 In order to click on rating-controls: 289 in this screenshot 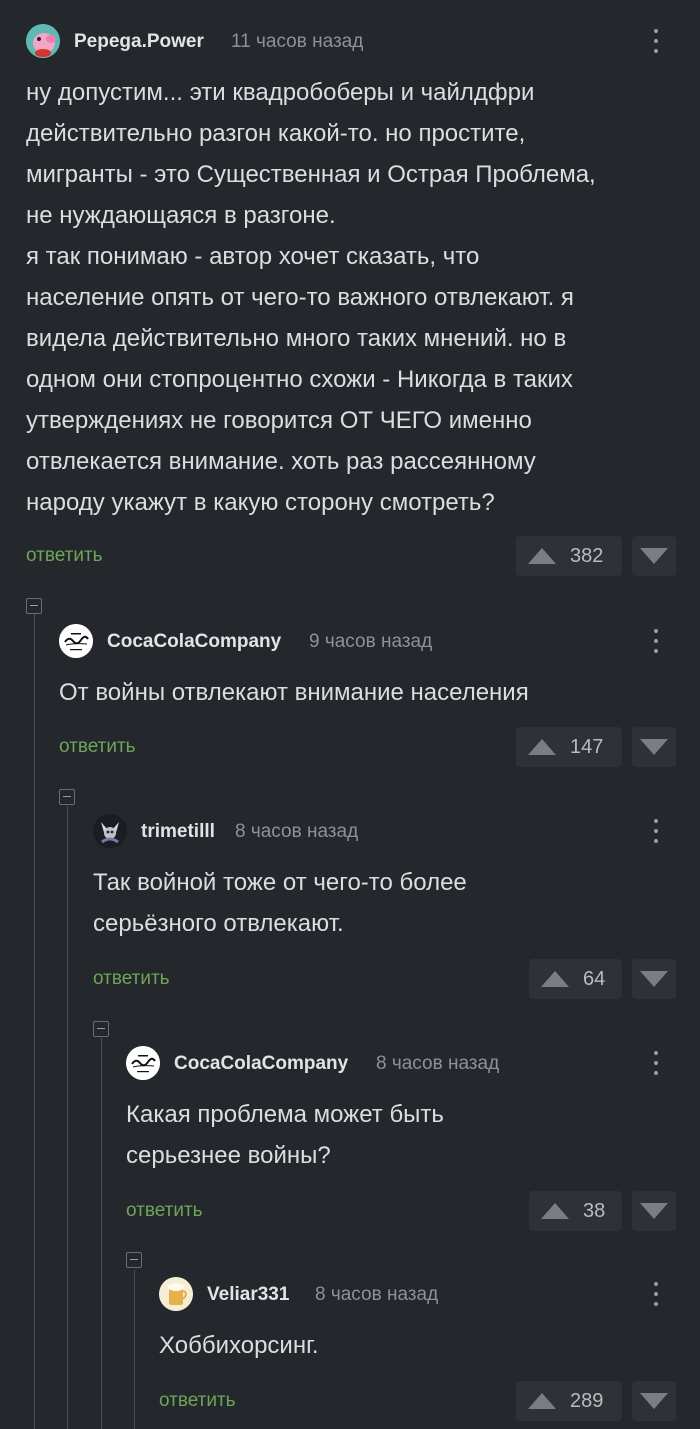, I will do `click(596, 1401)`.